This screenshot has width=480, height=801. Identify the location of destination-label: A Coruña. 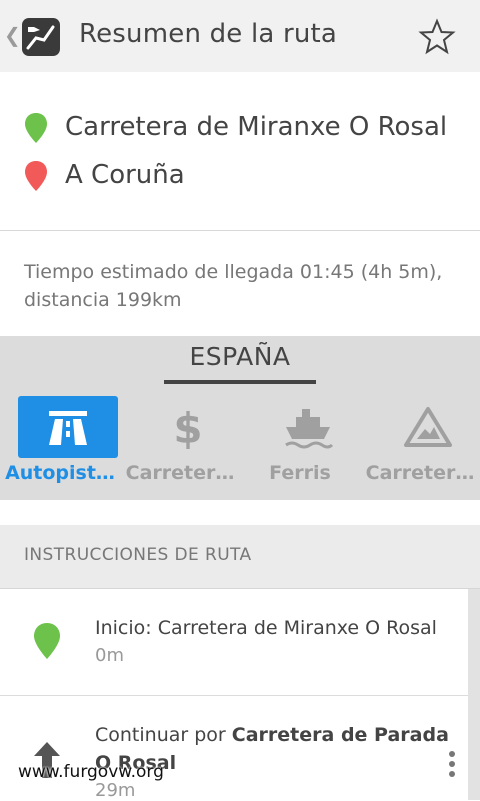
(125, 175).